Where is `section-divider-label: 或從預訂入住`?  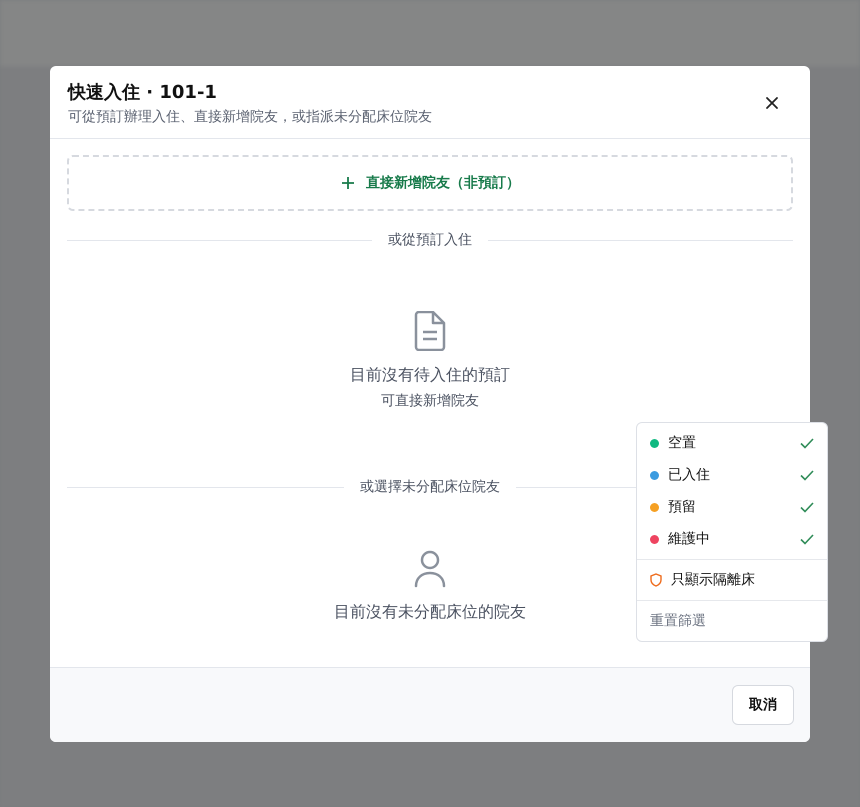
section-divider-label: 或從預訂入住 is located at coordinates (430, 240).